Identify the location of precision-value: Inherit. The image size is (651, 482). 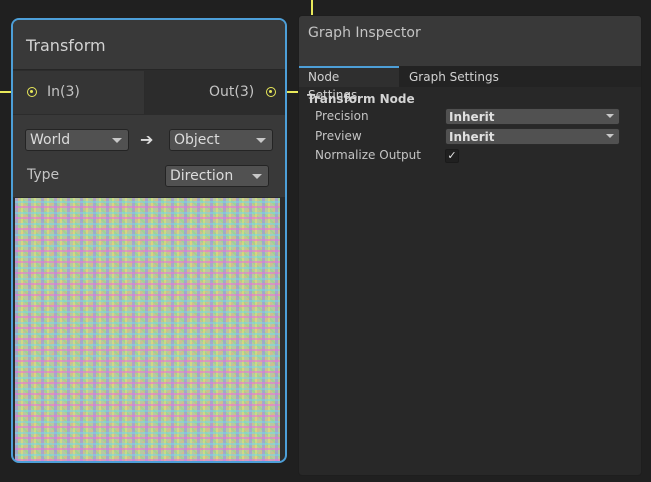
(472, 117).